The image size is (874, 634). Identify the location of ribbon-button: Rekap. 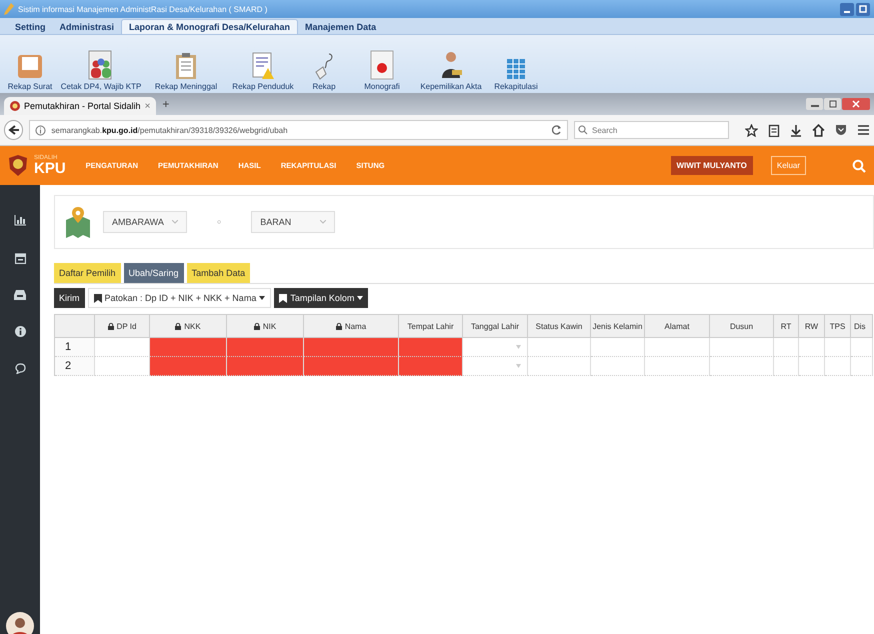
(324, 71).